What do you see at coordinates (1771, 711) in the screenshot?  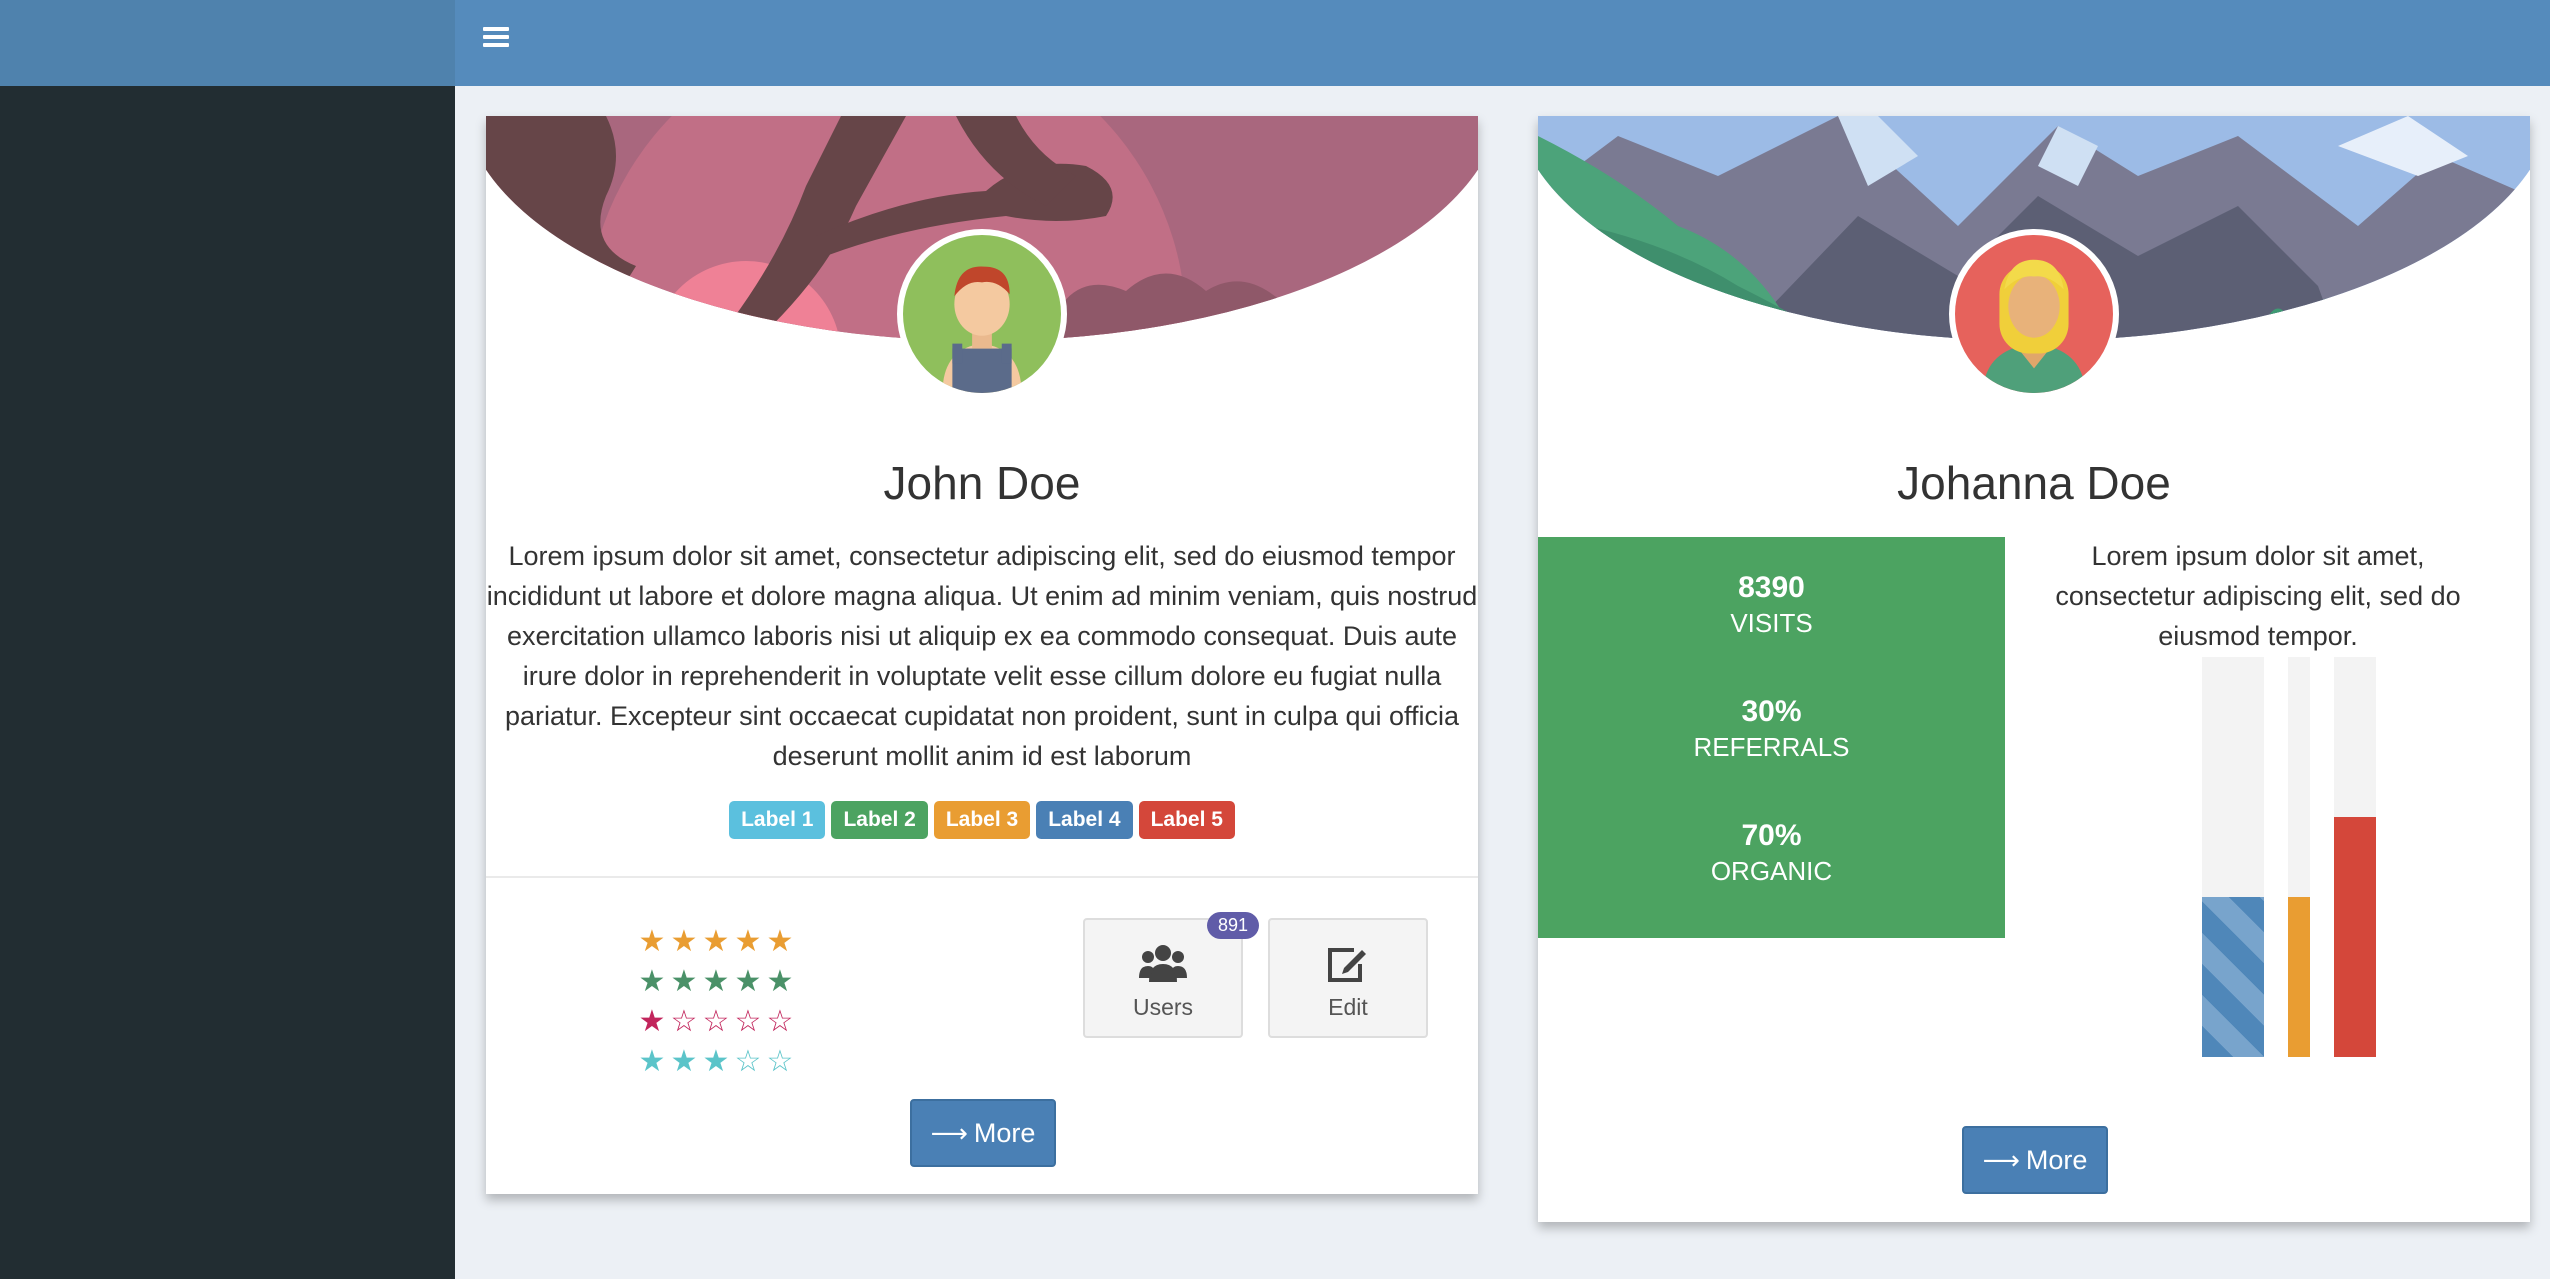 I see `stat-value: 30%` at bounding box center [1771, 711].